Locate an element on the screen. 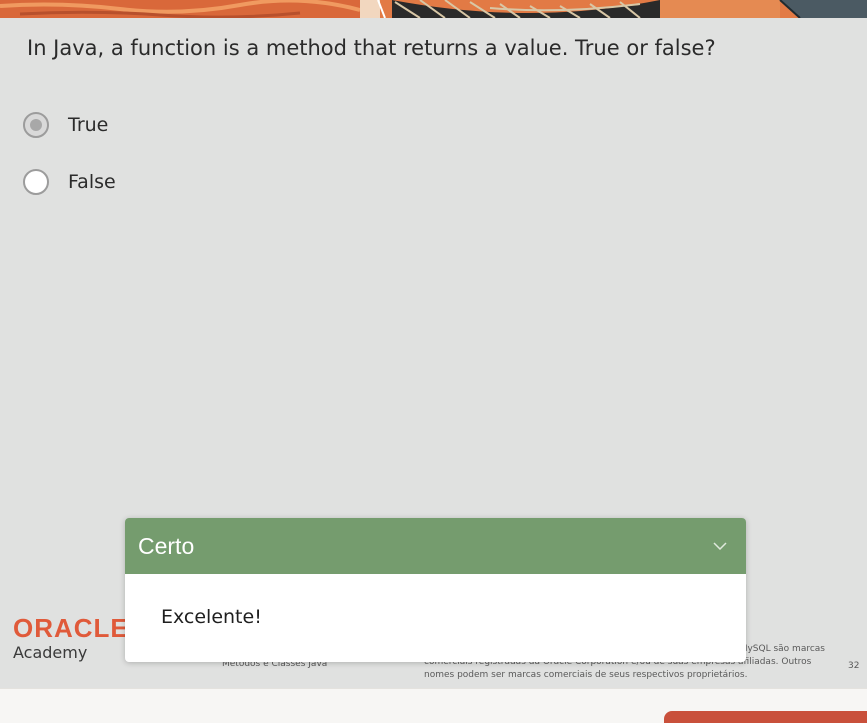 This screenshot has width=867, height=723. academy-wordmark: Academy is located at coordinates (50, 652).